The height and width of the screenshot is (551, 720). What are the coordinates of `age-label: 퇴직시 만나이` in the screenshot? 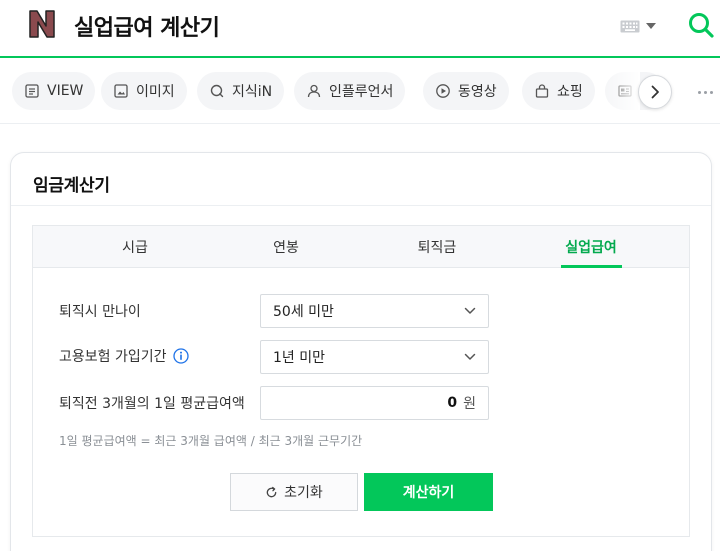 It's located at (100, 311).